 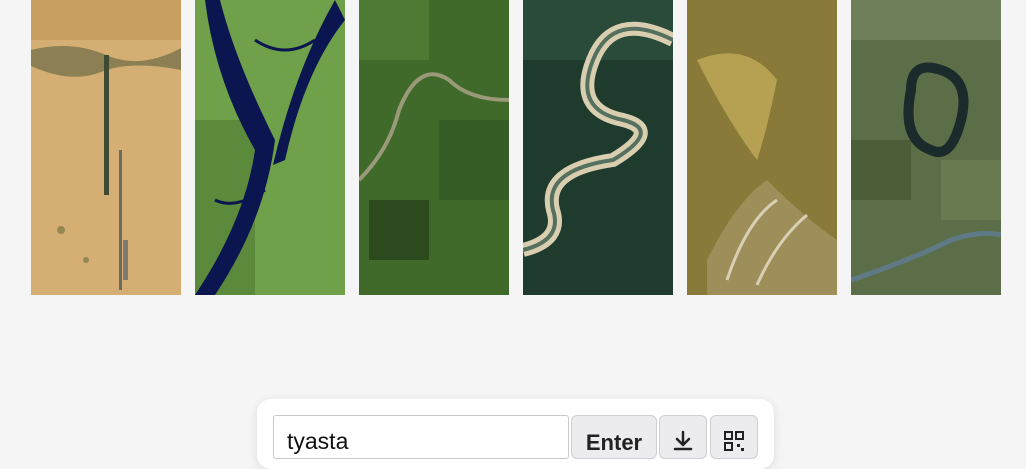 I want to click on search-bar: tyasta Enter, so click(x=515, y=434).